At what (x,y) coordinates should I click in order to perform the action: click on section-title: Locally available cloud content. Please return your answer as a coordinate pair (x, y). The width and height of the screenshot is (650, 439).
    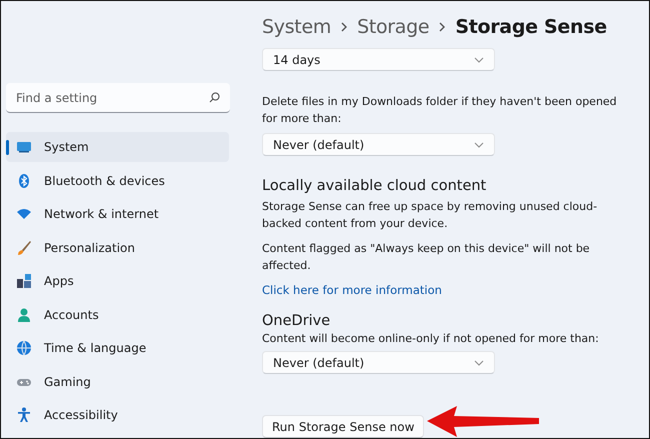
    Looking at the image, I should click on (375, 186).